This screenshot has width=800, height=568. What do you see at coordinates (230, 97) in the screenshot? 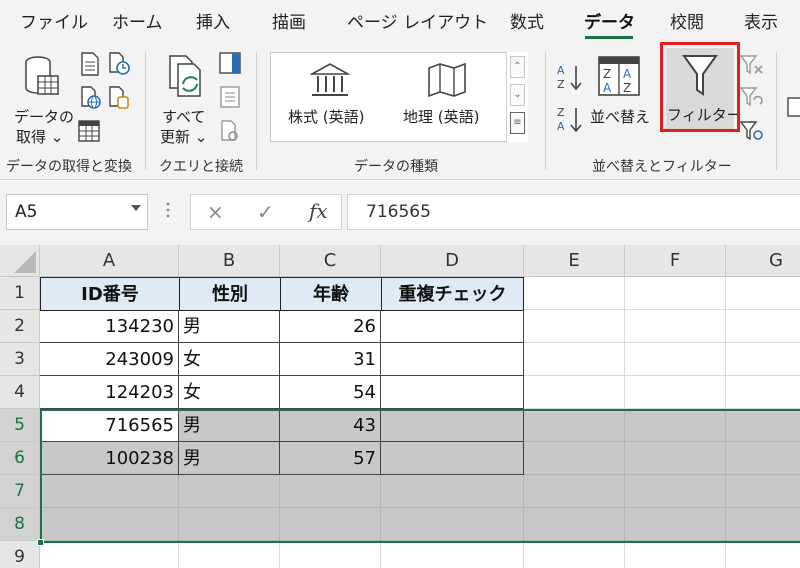
I see `properties-icon` at bounding box center [230, 97].